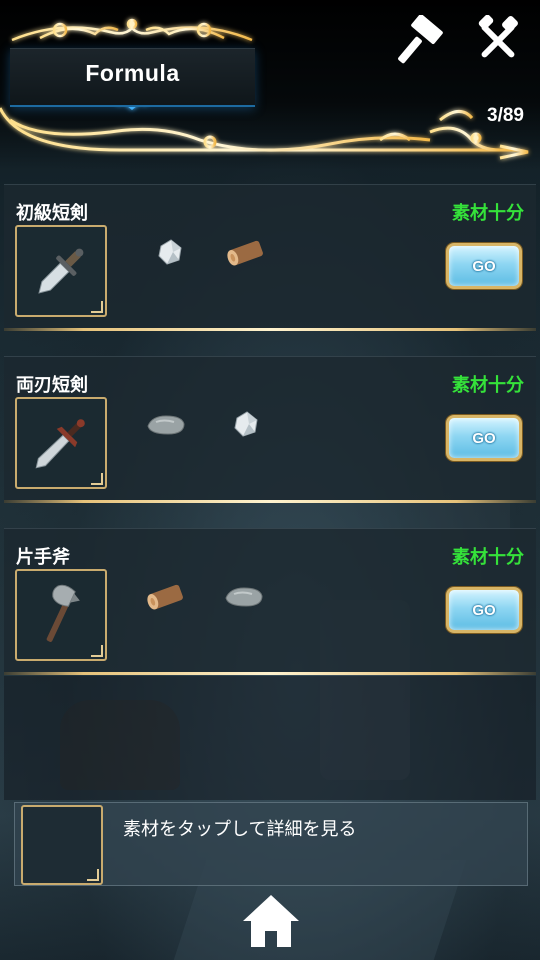 This screenshot has height=960, width=540. What do you see at coordinates (240, 829) in the screenshot?
I see `detail-hint-text: 素材をタップして詳細を見る` at bounding box center [240, 829].